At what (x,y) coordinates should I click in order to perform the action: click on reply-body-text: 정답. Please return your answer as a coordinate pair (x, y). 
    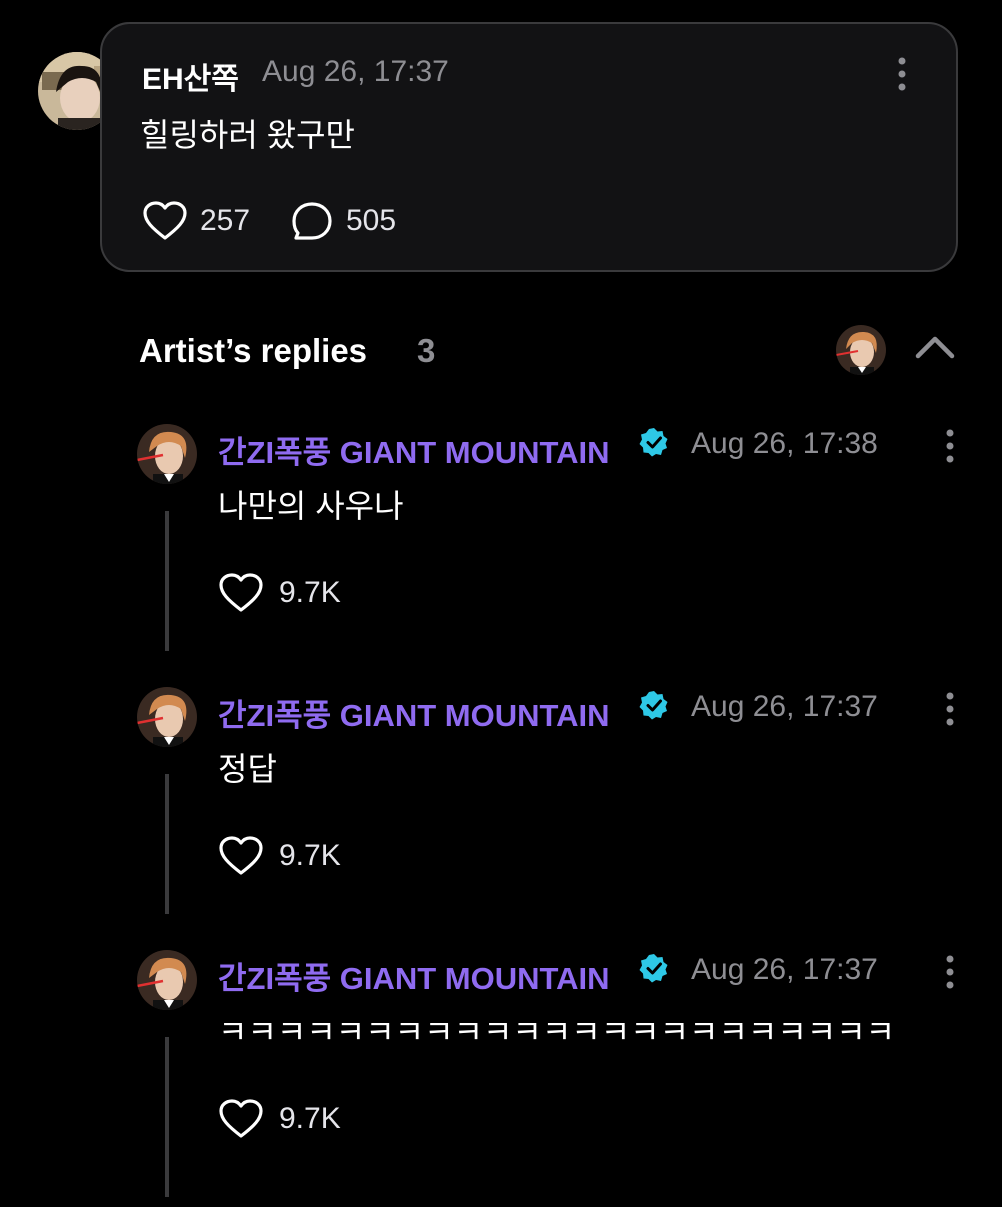
    Looking at the image, I should click on (247, 769).